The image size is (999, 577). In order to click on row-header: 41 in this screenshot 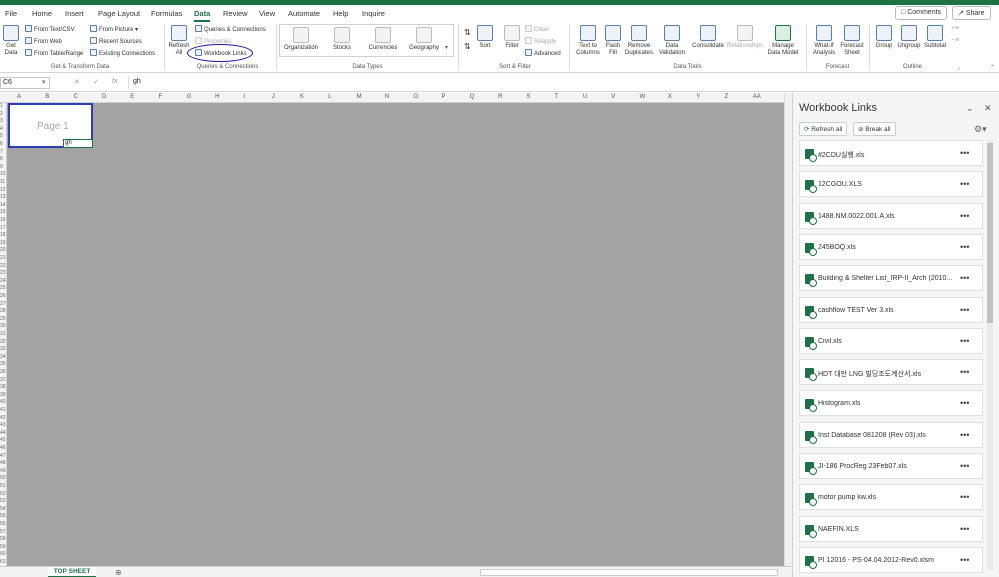, I will do `click(3, 410)`.